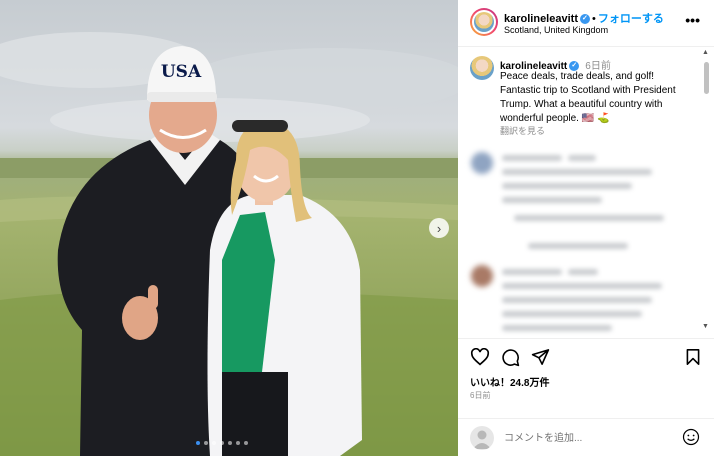 The height and width of the screenshot is (456, 714). What do you see at coordinates (480, 395) in the screenshot?
I see `post-time: 6日前` at bounding box center [480, 395].